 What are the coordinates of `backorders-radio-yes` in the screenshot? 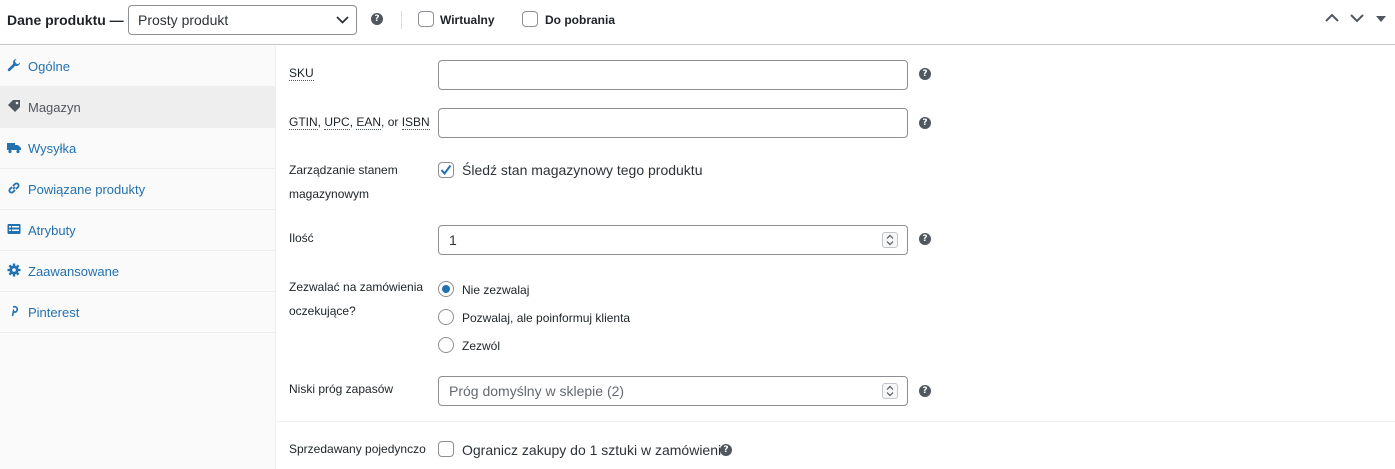 It's located at (446, 345).